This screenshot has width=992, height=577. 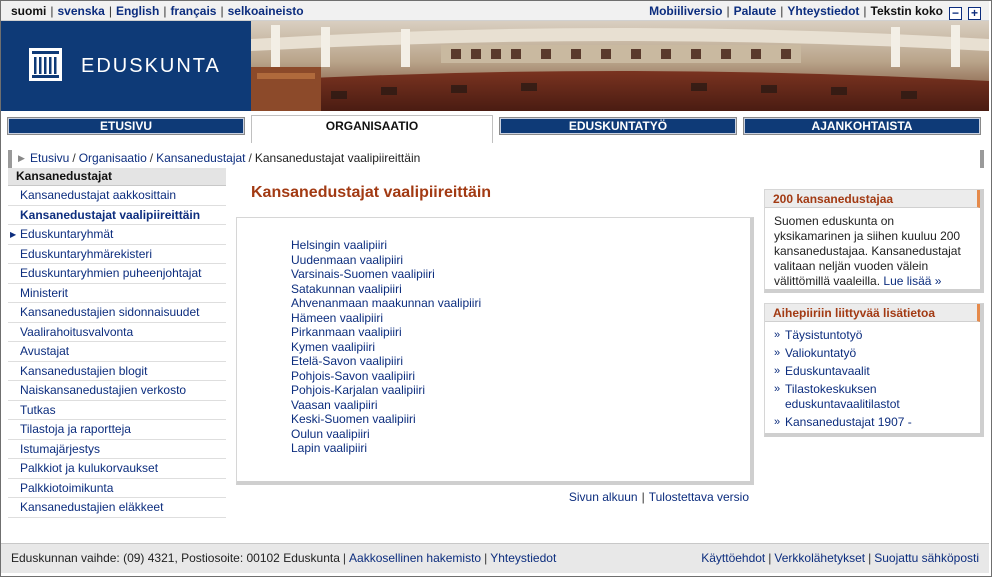 I want to click on sidebar-item-ryhmarekisteri: Eduskuntaryhmärekisteri, so click(x=117, y=254).